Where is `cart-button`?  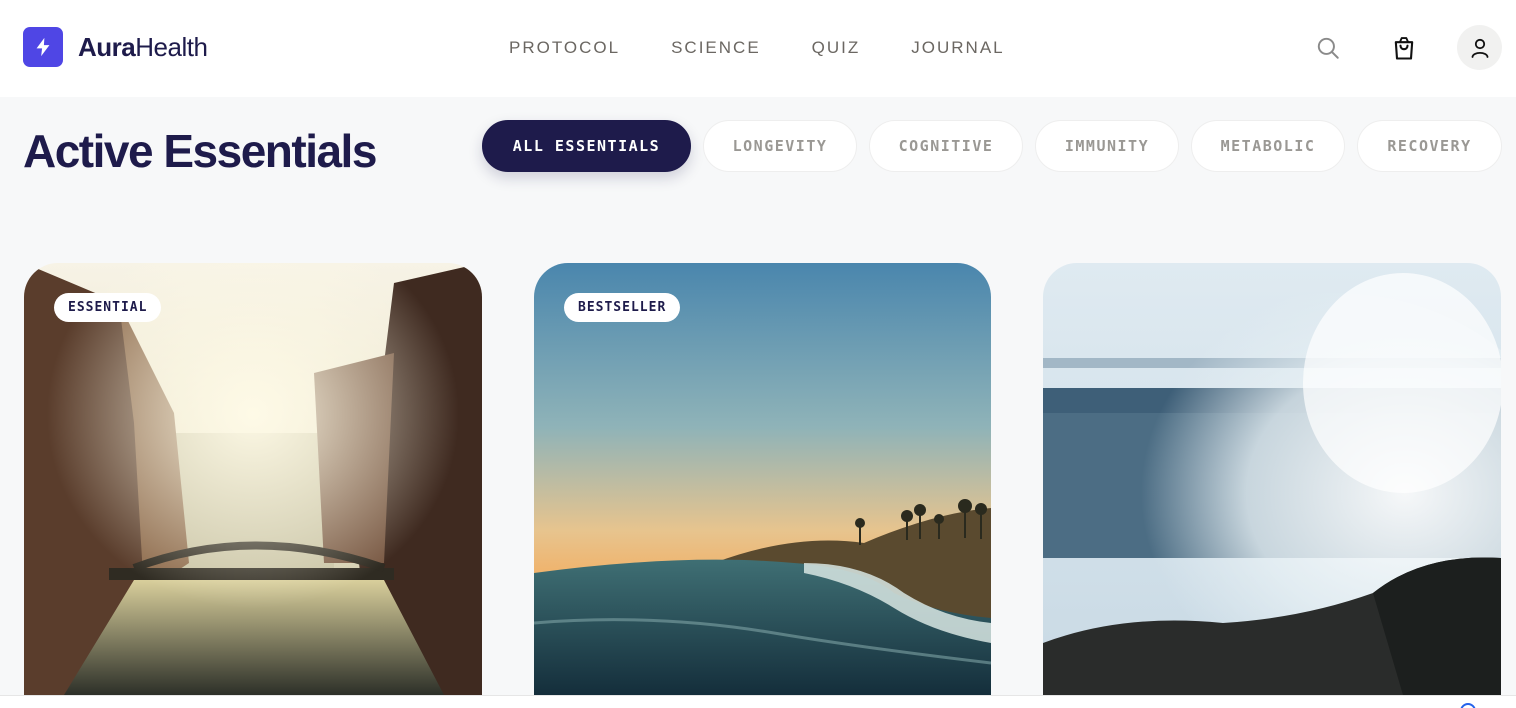
cart-button is located at coordinates (1404, 48).